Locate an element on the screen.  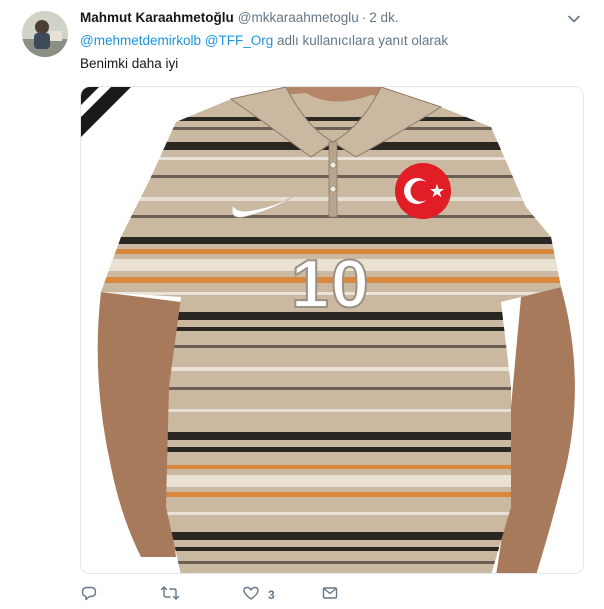
display-name: Mahmut Karaahmetoğlu is located at coordinates (157, 17).